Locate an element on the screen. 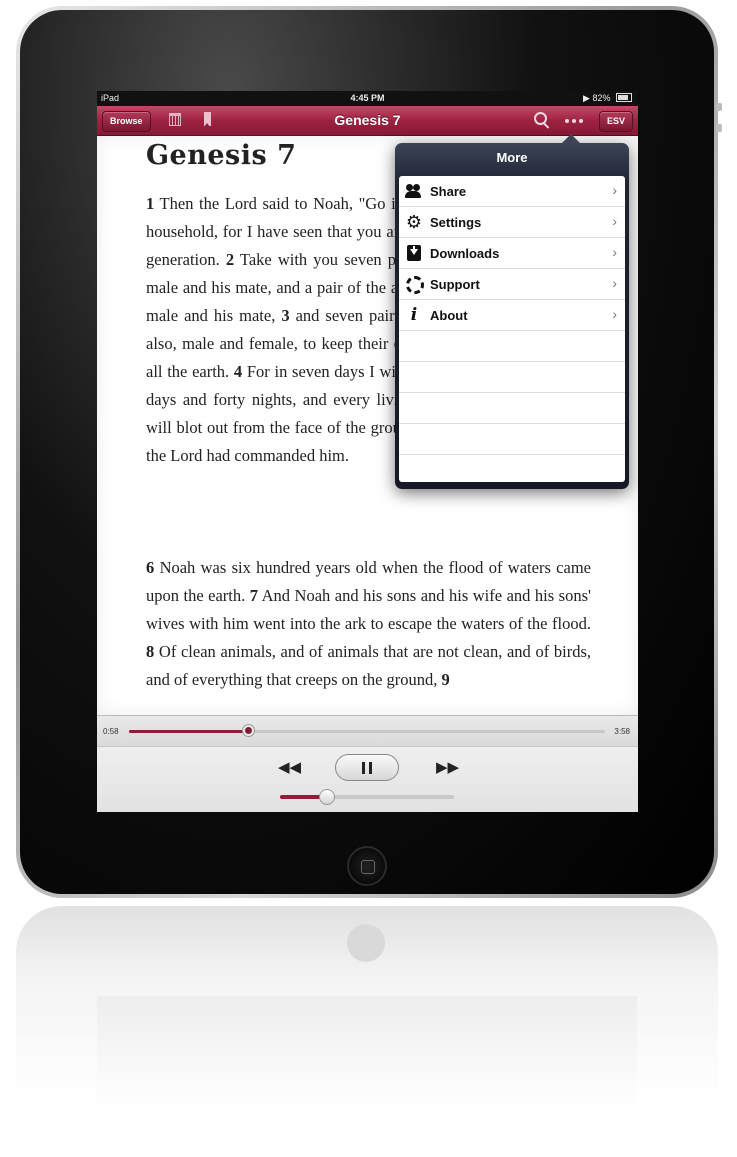 Image resolution: width=737 pixels, height=1157 pixels. verse-number: 7 is located at coordinates (254, 595).